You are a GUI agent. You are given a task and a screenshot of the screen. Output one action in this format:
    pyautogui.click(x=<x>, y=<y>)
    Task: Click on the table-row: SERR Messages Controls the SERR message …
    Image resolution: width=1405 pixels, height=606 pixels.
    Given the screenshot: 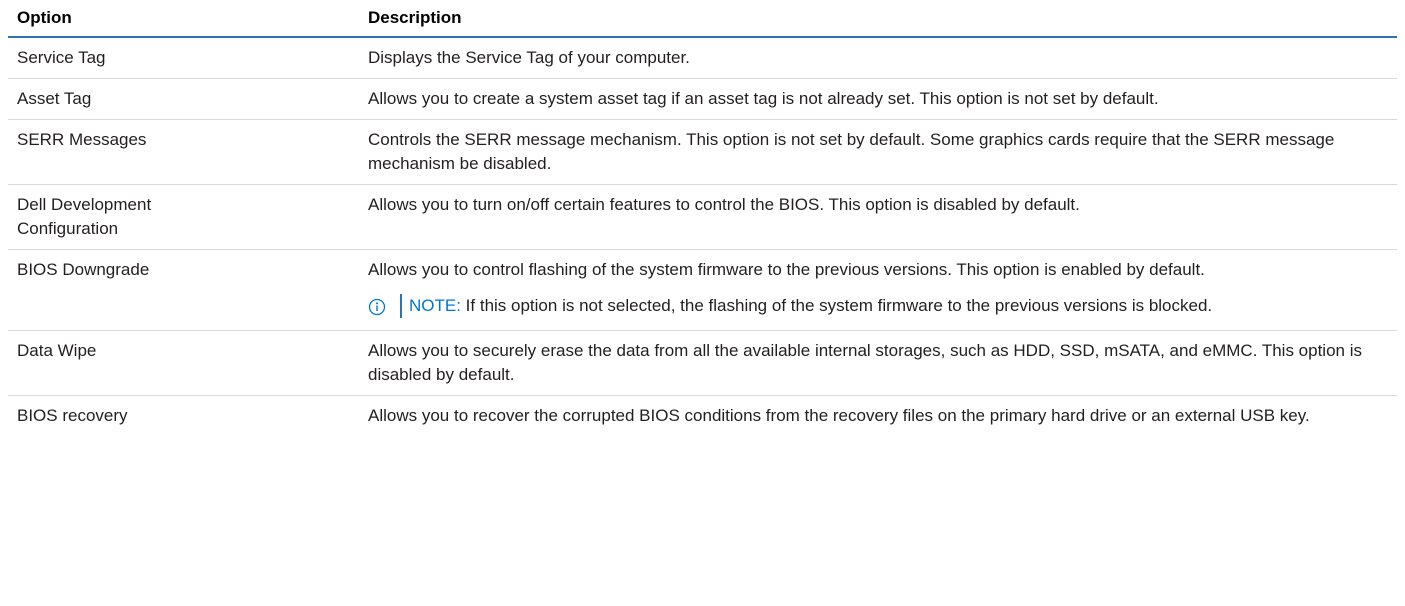 What is the action you would take?
    pyautogui.click(x=702, y=152)
    